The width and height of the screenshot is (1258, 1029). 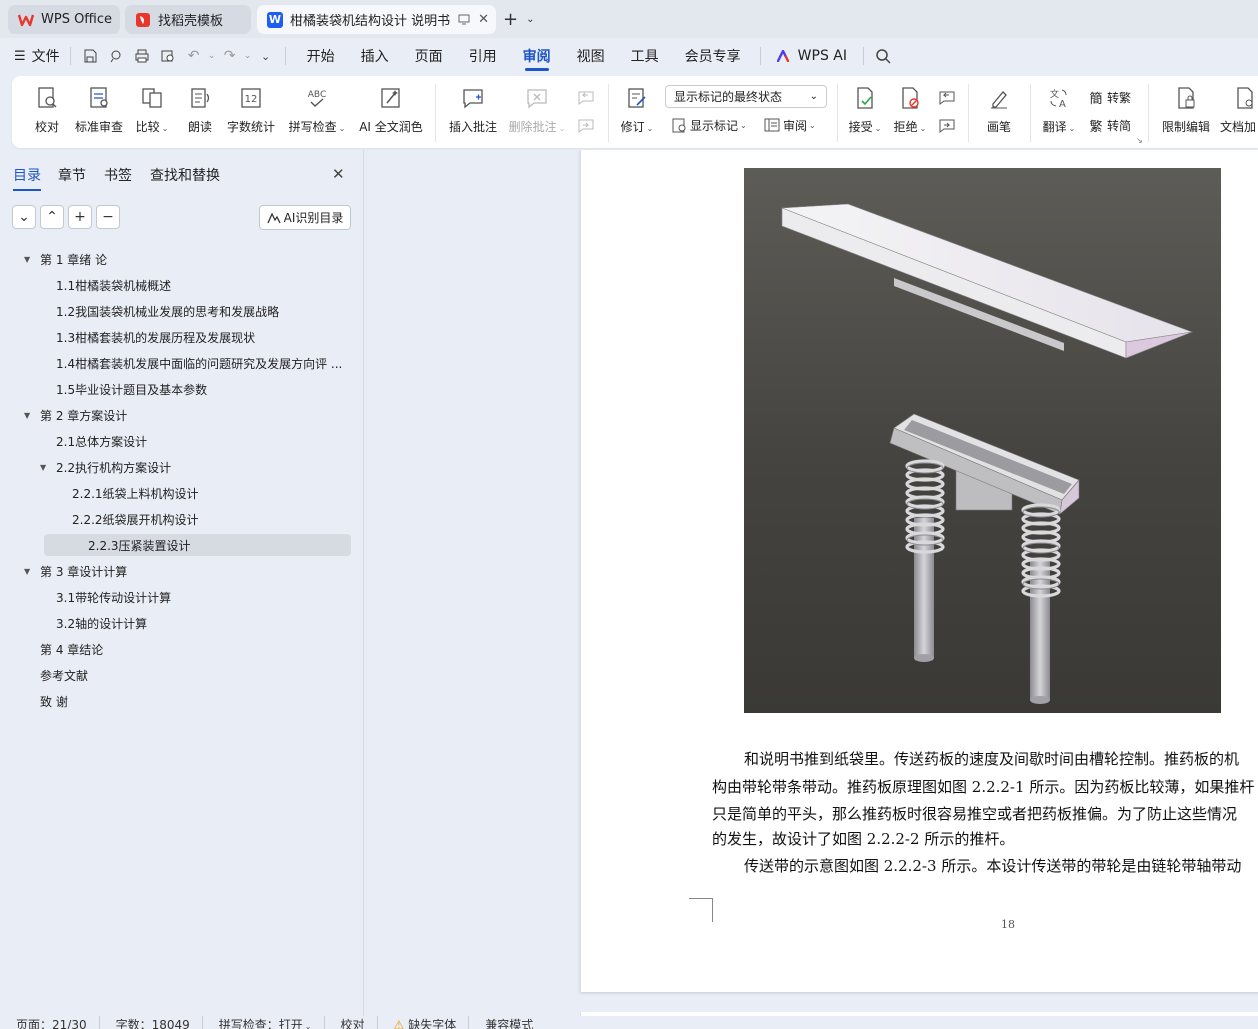 What do you see at coordinates (1109, 97) in the screenshot?
I see `to-traditional-button: 簡 转繁` at bounding box center [1109, 97].